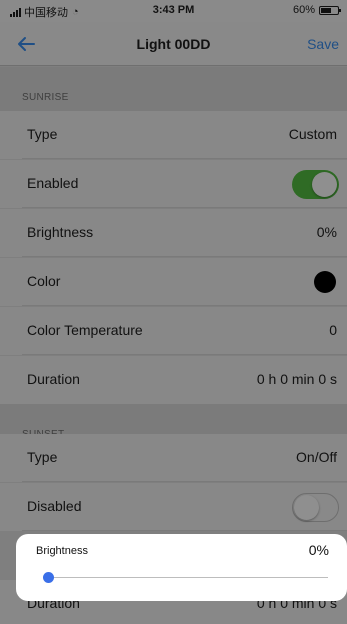  I want to click on row-label: Brightness, so click(60, 232).